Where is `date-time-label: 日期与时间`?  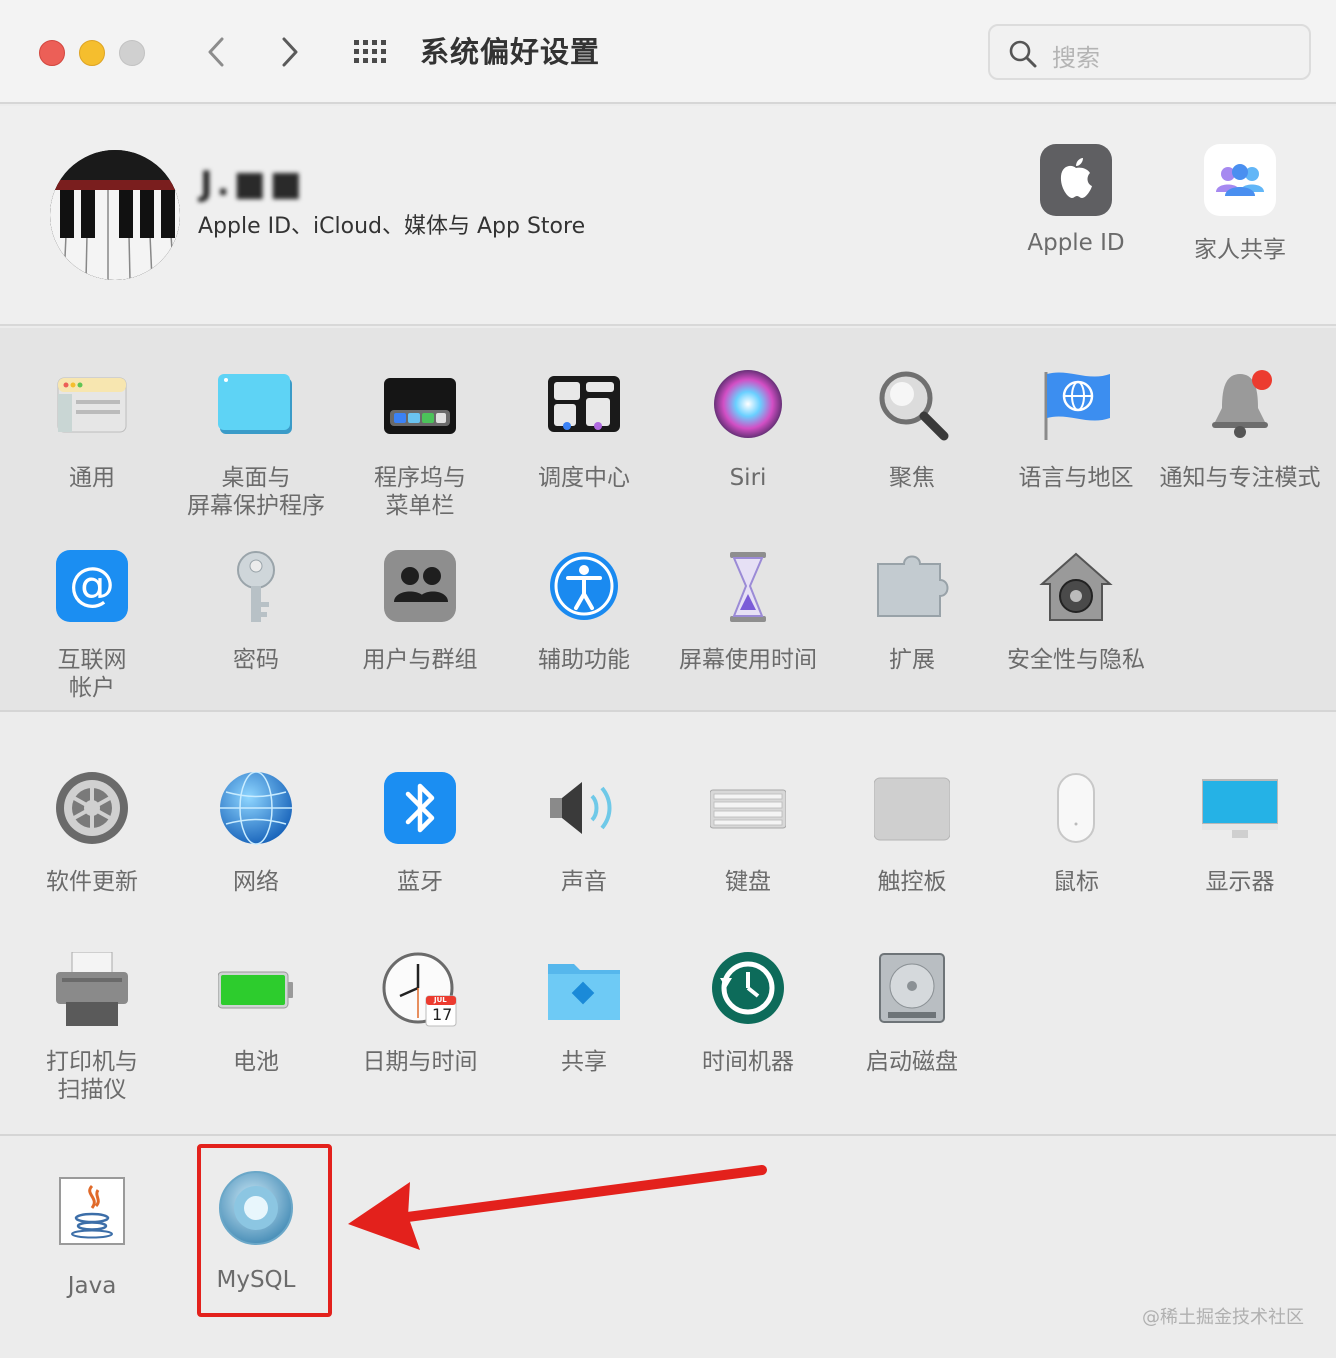 date-time-label: 日期与时间 is located at coordinates (420, 1062).